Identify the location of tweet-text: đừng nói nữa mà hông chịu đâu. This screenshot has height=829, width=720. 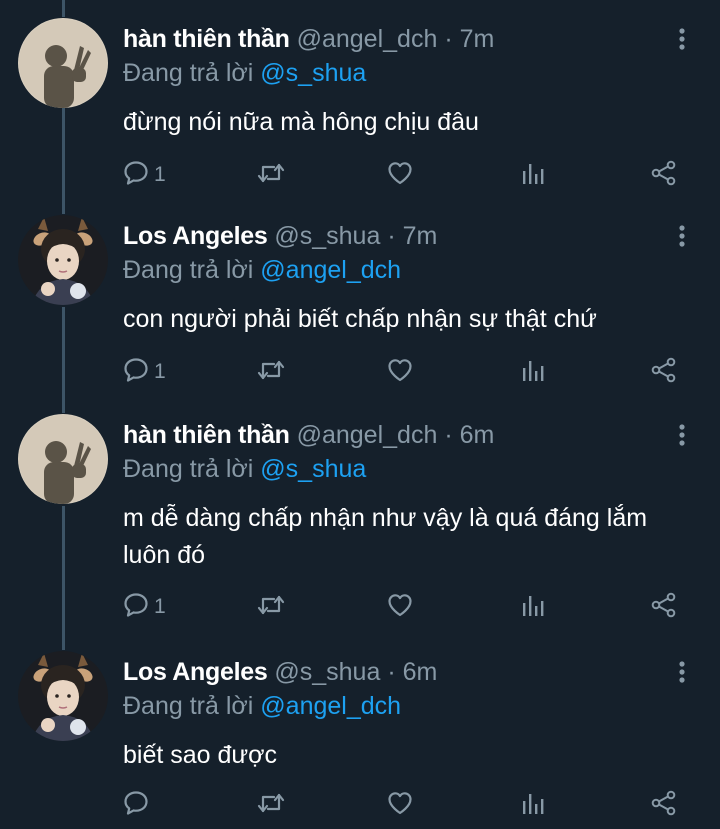
(301, 122).